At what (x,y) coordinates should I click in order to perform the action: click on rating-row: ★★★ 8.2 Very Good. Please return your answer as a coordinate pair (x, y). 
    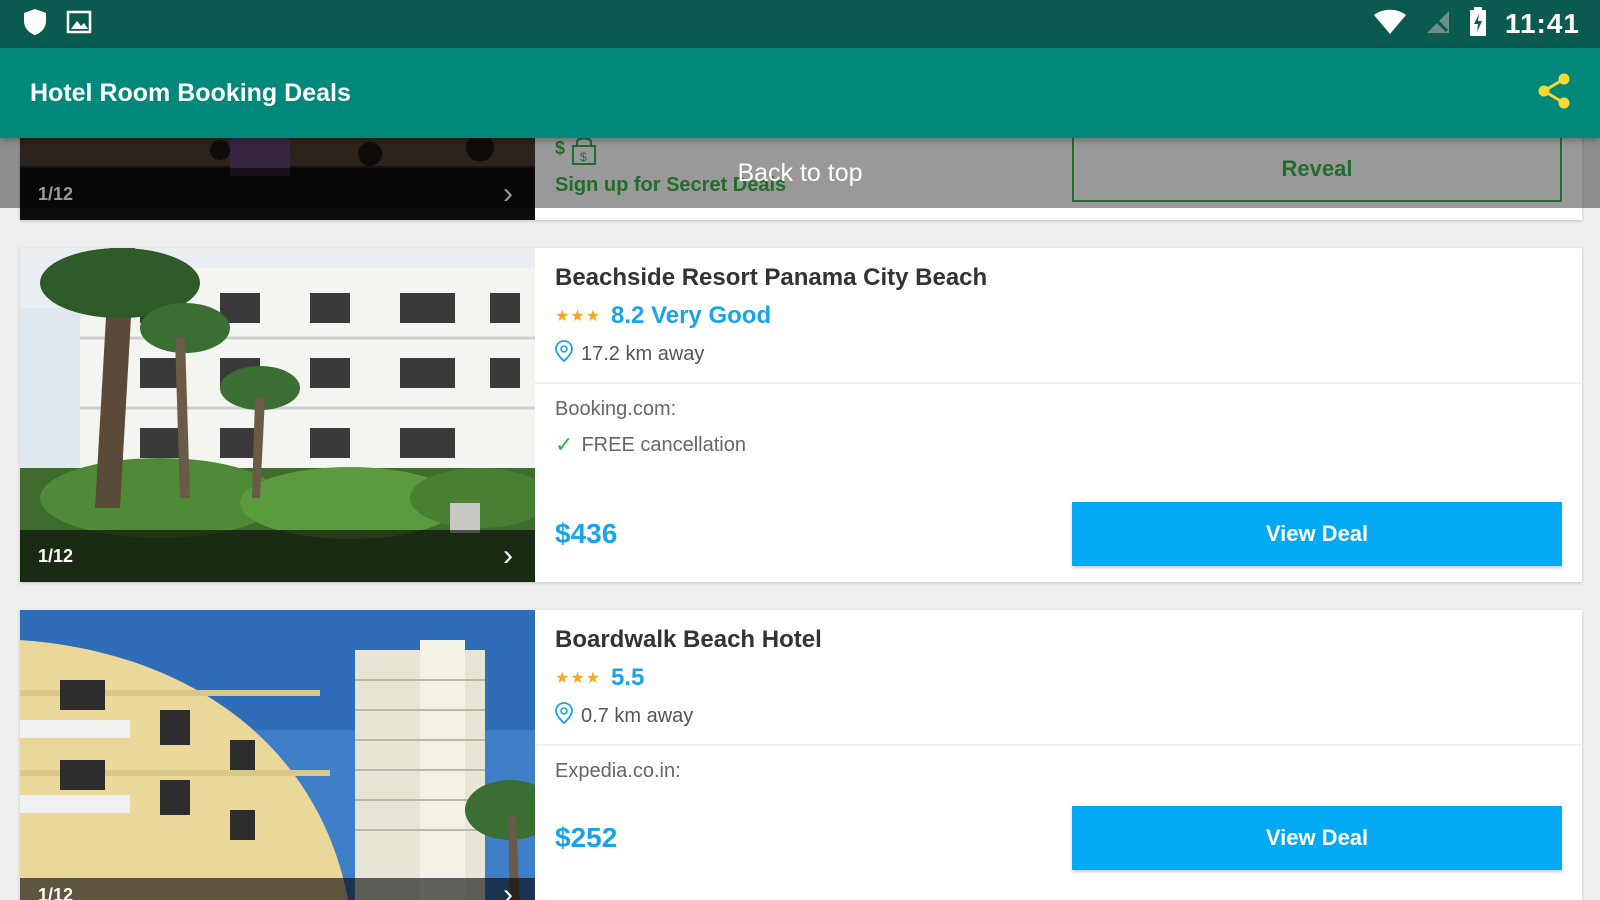
    Looking at the image, I should click on (663, 316).